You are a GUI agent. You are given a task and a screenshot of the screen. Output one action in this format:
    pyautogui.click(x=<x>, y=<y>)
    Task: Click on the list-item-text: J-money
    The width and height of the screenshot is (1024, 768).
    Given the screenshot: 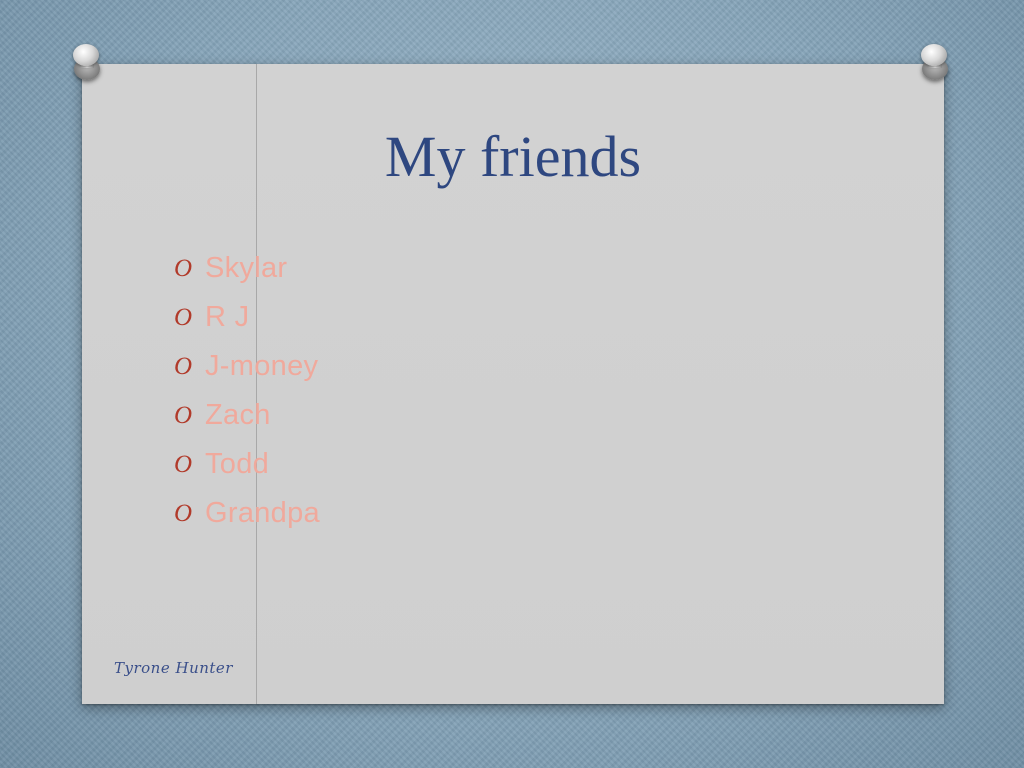 What is the action you would take?
    pyautogui.click(x=262, y=366)
    